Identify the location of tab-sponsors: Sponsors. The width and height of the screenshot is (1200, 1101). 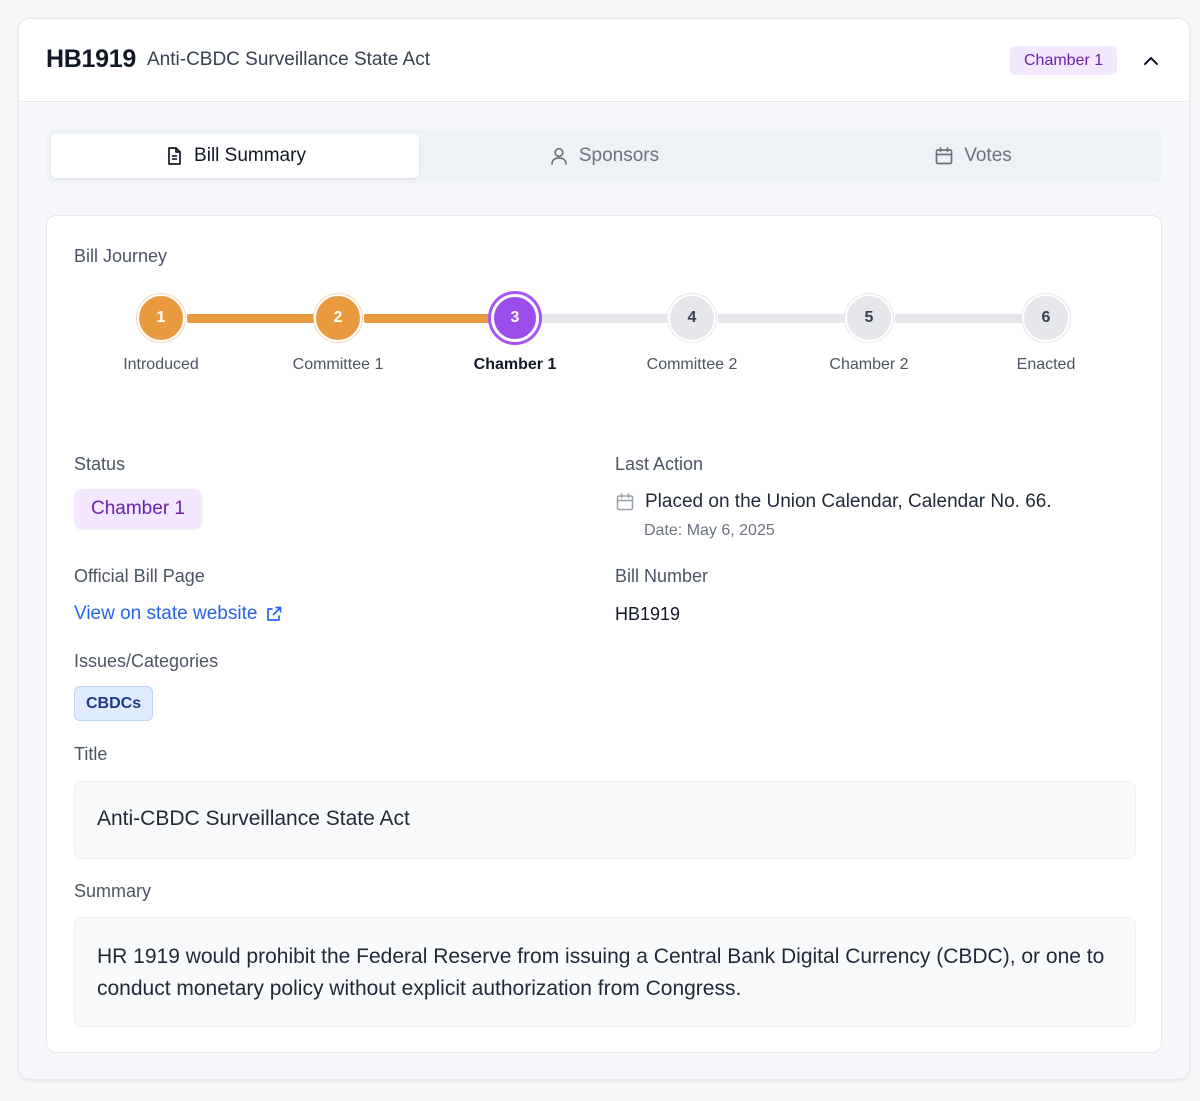
(604, 156).